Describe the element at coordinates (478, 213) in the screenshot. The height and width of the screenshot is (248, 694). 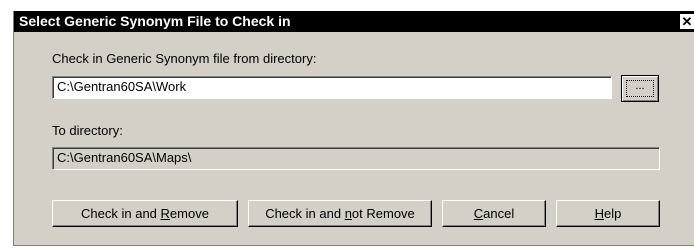
I see `button-accelerator: C` at that location.